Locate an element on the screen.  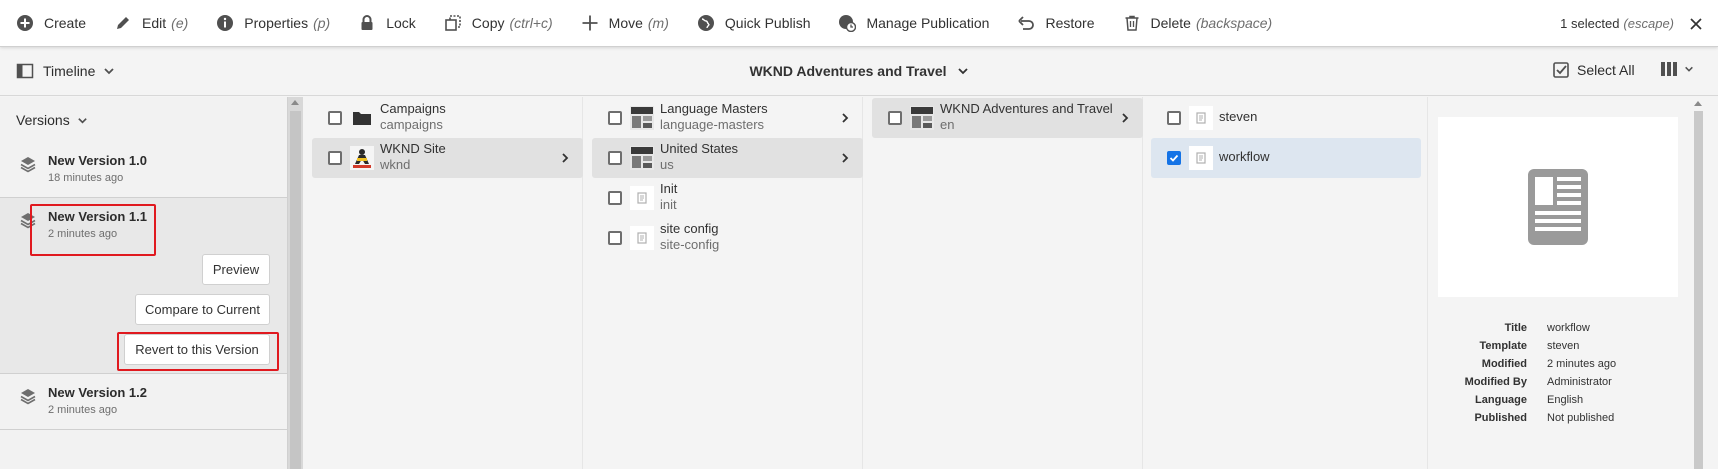
meta-key: Language is located at coordinates (1501, 400).